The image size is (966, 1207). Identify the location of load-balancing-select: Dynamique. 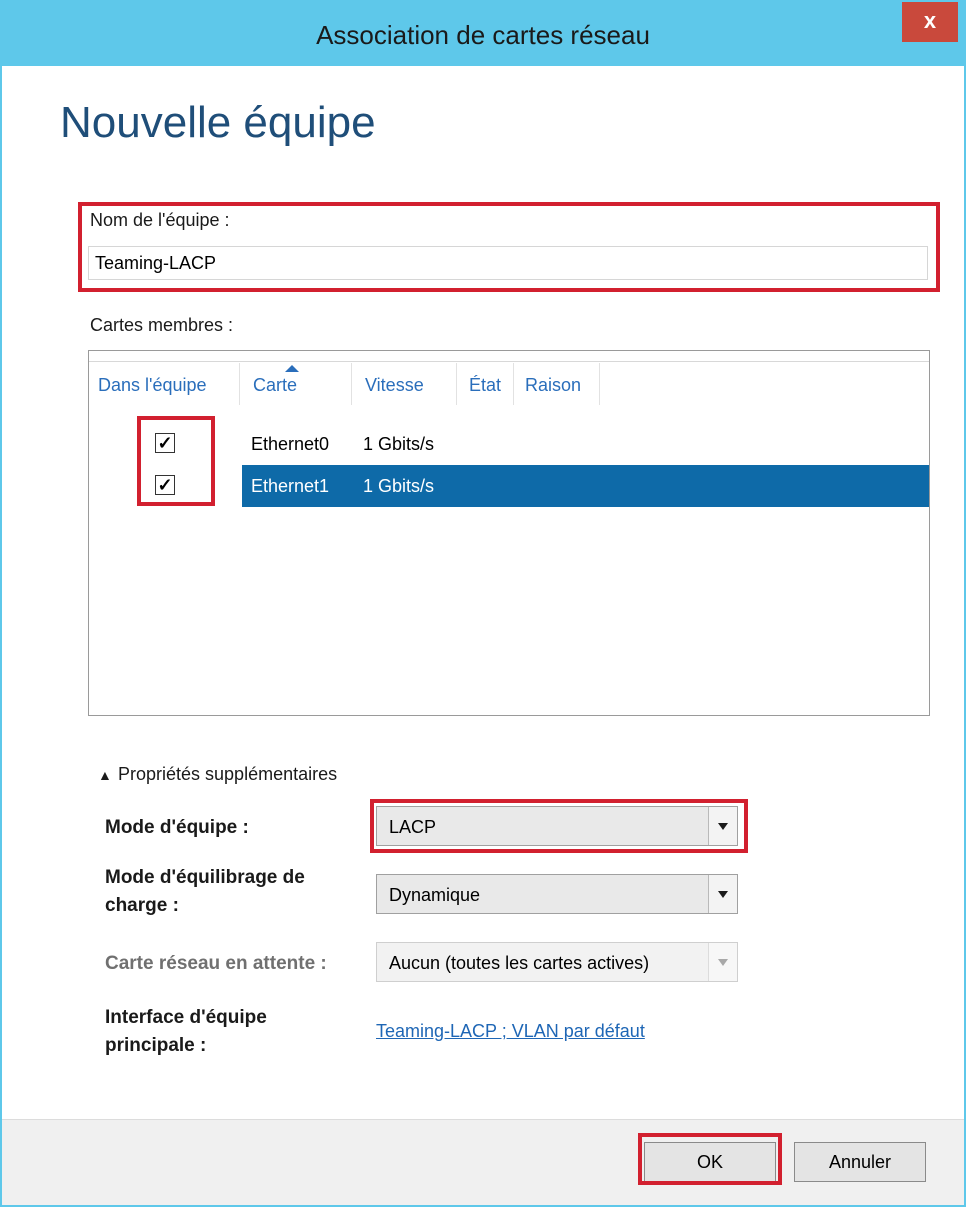
(557, 894).